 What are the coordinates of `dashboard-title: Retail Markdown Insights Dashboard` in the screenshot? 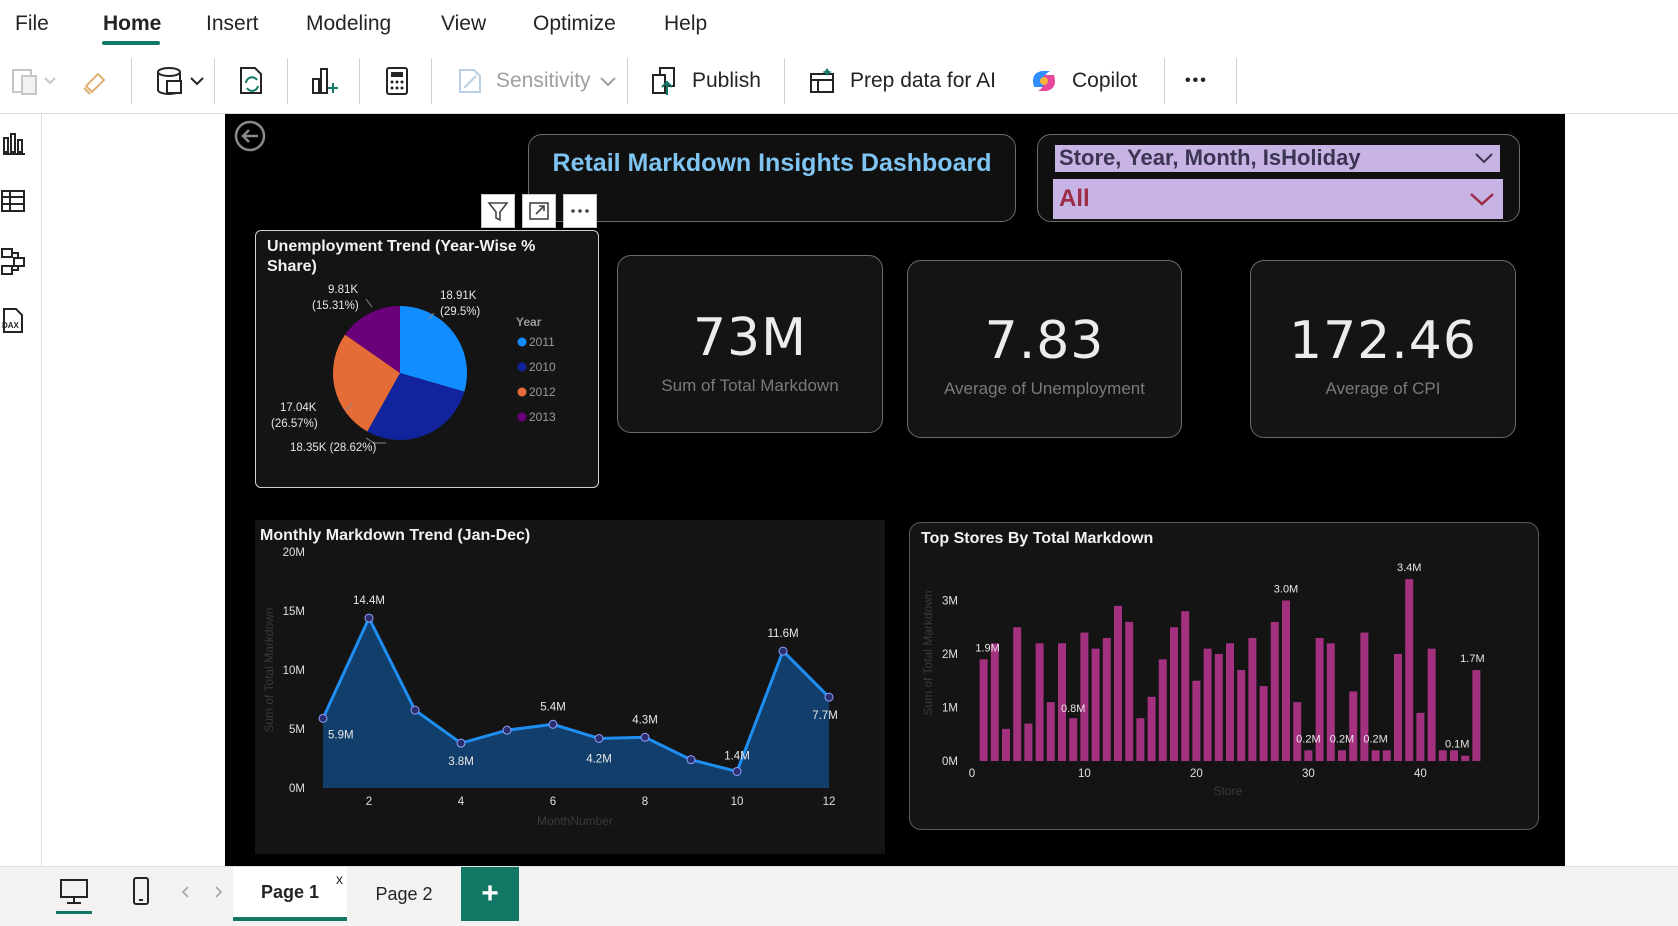 It's located at (772, 163).